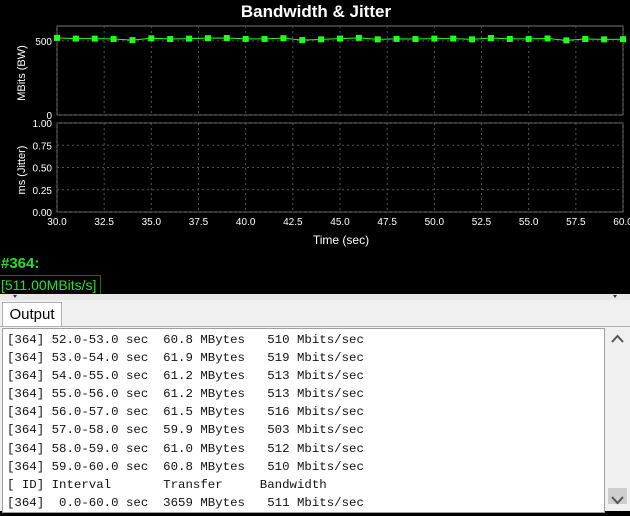 The width and height of the screenshot is (630, 516). Describe the element at coordinates (22, 73) in the screenshot. I see `bandwidth-axis-label: MBits (BW)` at that location.